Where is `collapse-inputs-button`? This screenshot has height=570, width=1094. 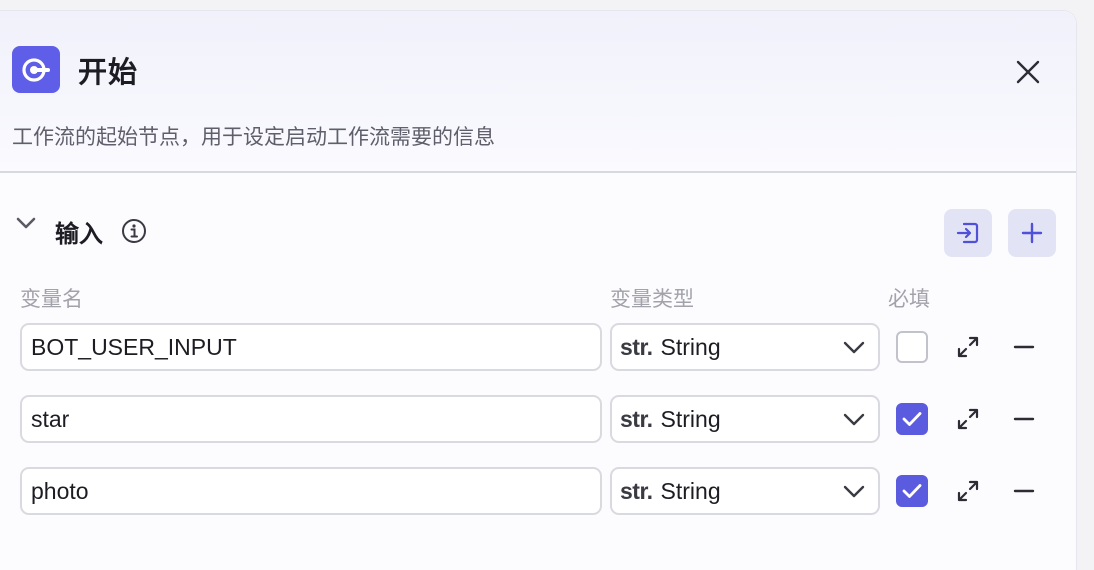 collapse-inputs-button is located at coordinates (26, 223).